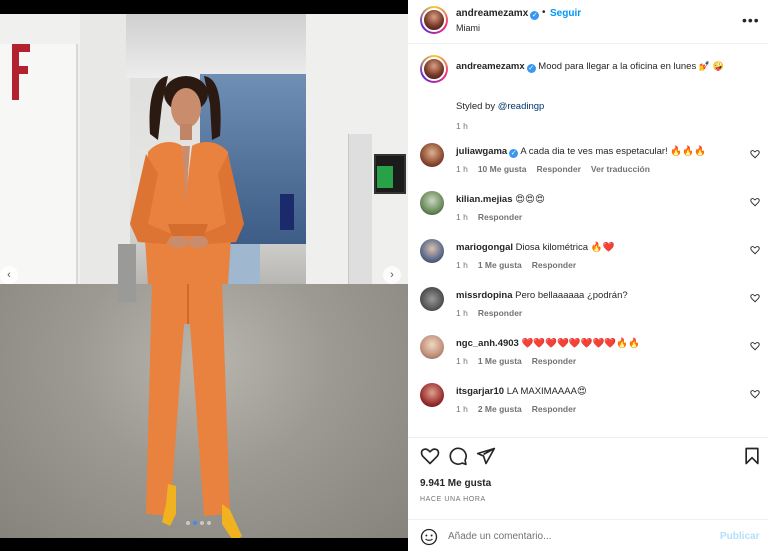  I want to click on comment-username: ngc_anh.4903, so click(487, 343).